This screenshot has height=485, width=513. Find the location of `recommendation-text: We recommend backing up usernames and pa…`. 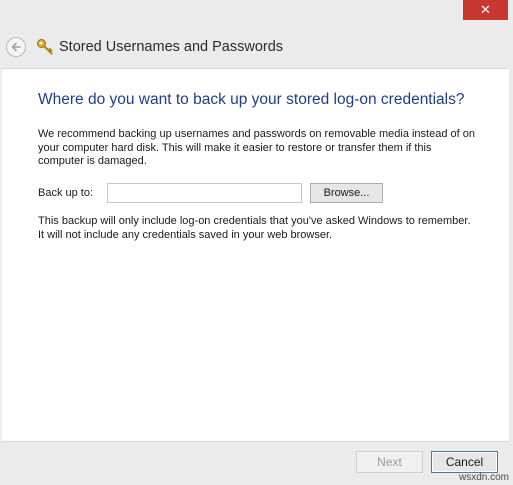

recommendation-text: We recommend backing up usernames and pa… is located at coordinates (256, 147).